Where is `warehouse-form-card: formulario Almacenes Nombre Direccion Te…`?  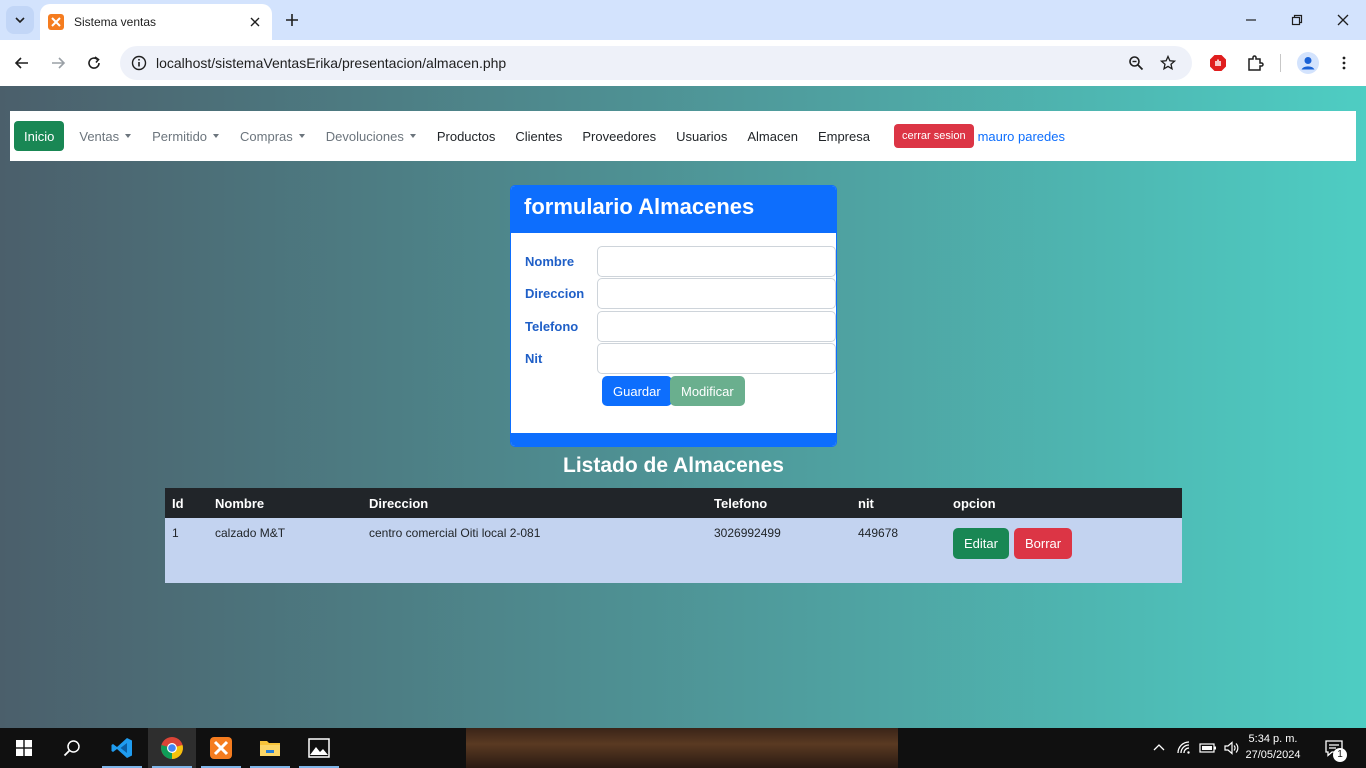
warehouse-form-card: formulario Almacenes Nombre Direccion Te… is located at coordinates (673, 316).